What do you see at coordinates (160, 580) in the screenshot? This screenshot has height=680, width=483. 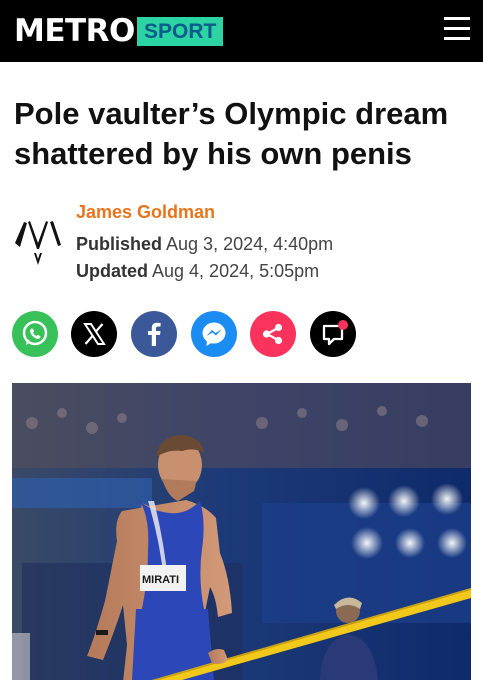 I see `bib-number-text: MIRATI` at bounding box center [160, 580].